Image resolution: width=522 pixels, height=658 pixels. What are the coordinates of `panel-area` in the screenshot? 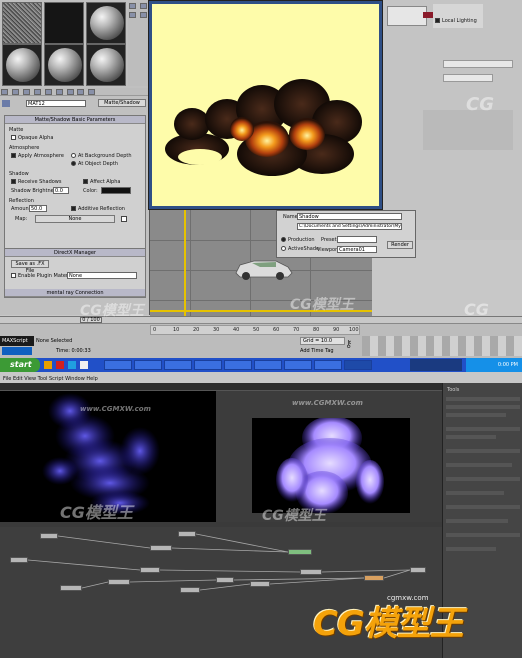 It's located at (468, 130).